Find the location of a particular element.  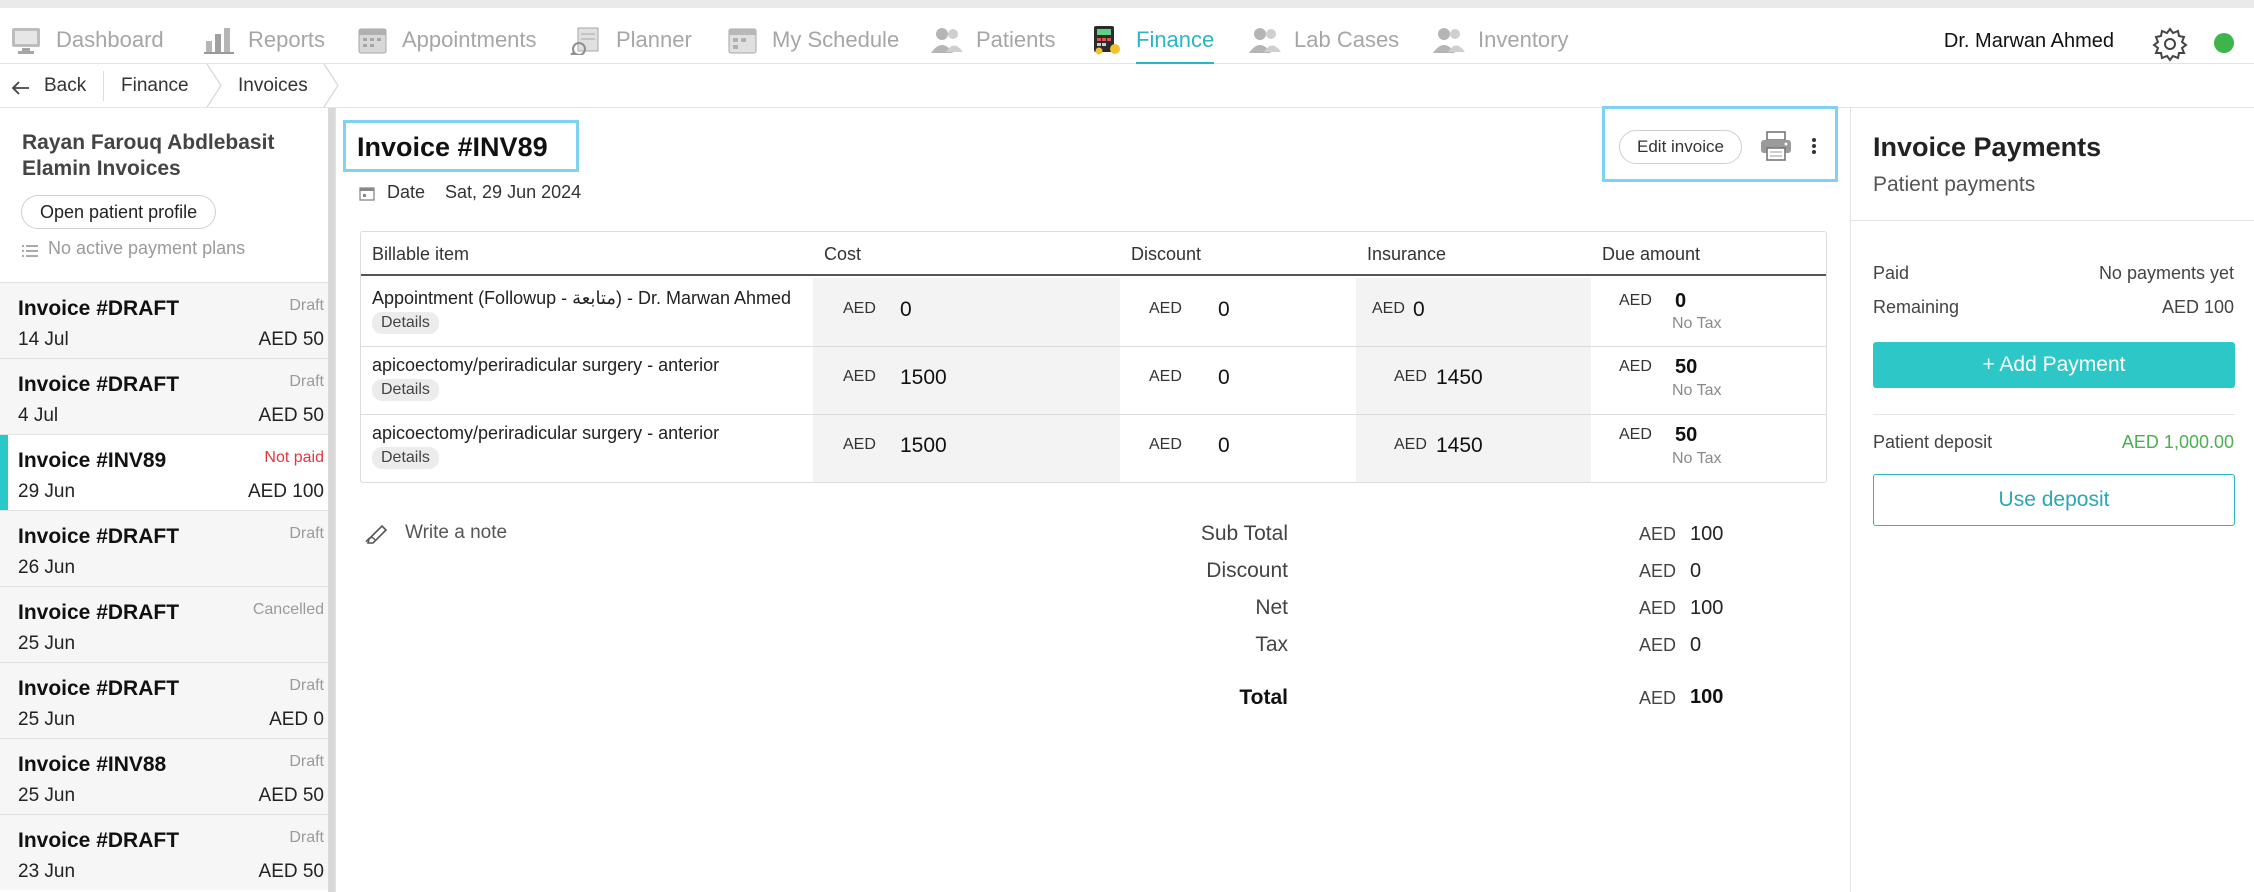

nav-planner: Planner is located at coordinates (631, 40).